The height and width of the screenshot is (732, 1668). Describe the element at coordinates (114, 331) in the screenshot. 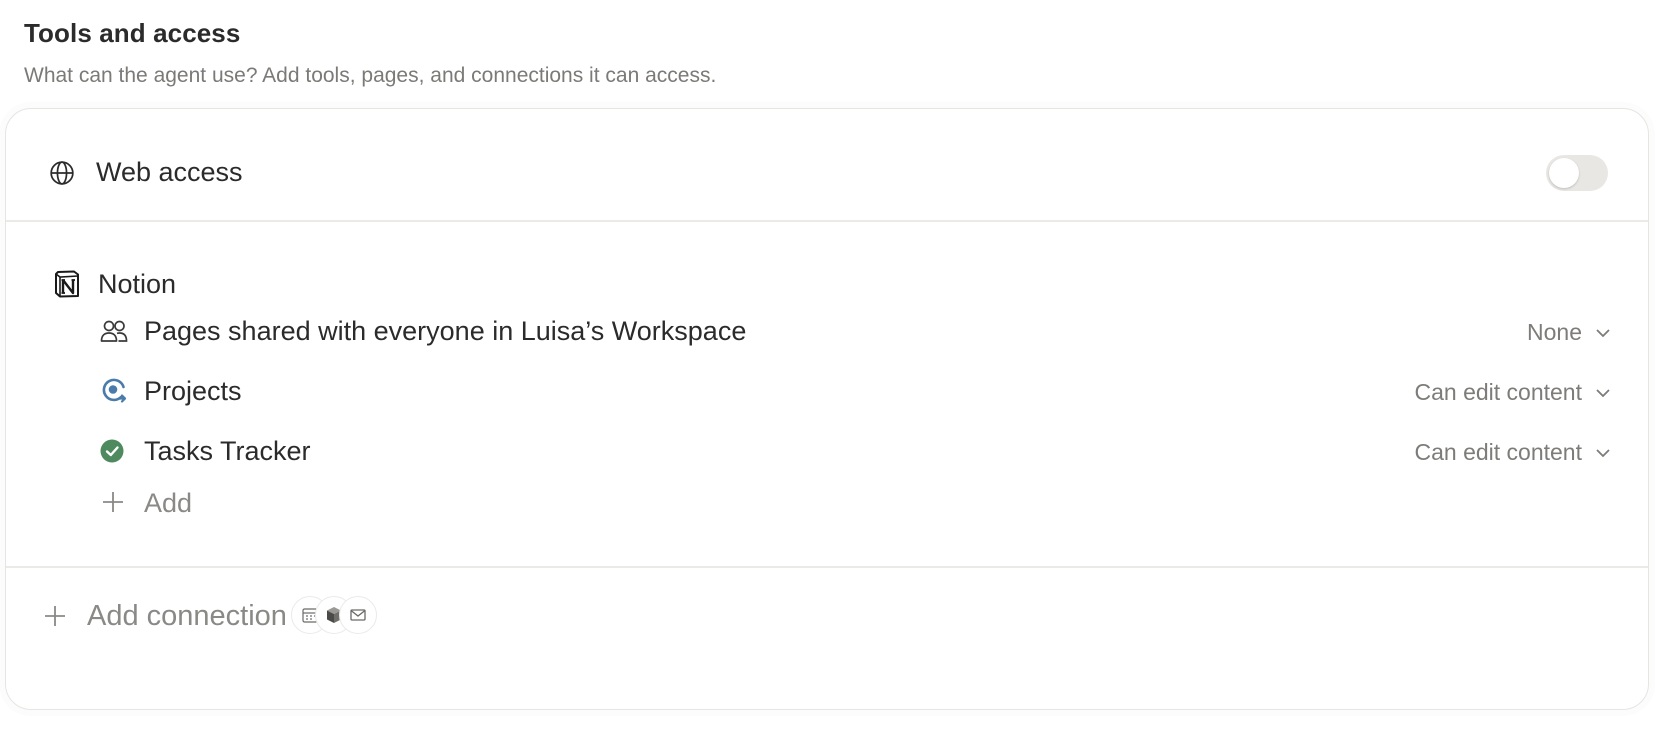

I see `people-icon` at that location.